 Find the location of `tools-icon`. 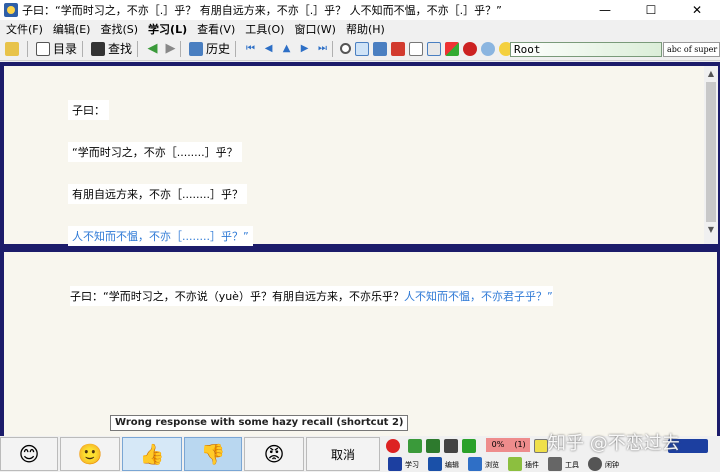

tools-icon is located at coordinates (555, 464).